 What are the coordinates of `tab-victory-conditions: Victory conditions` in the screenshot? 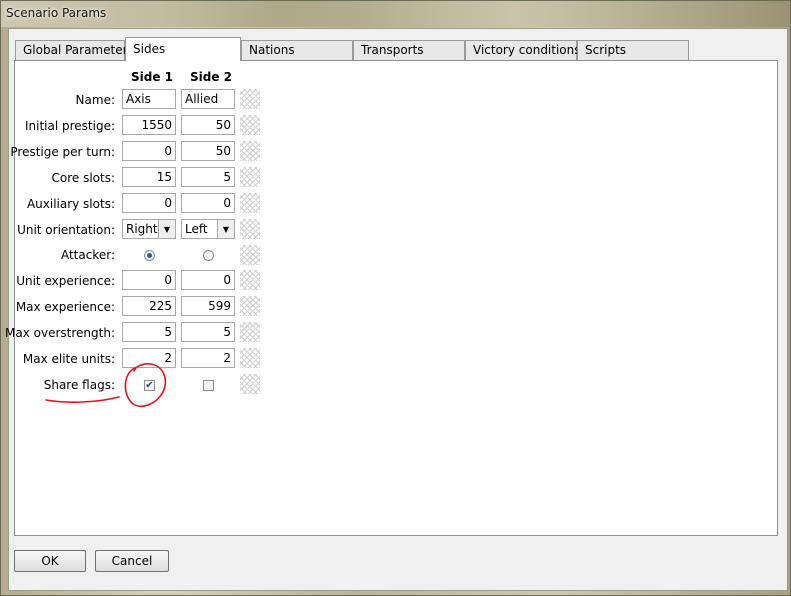 It's located at (523, 50).